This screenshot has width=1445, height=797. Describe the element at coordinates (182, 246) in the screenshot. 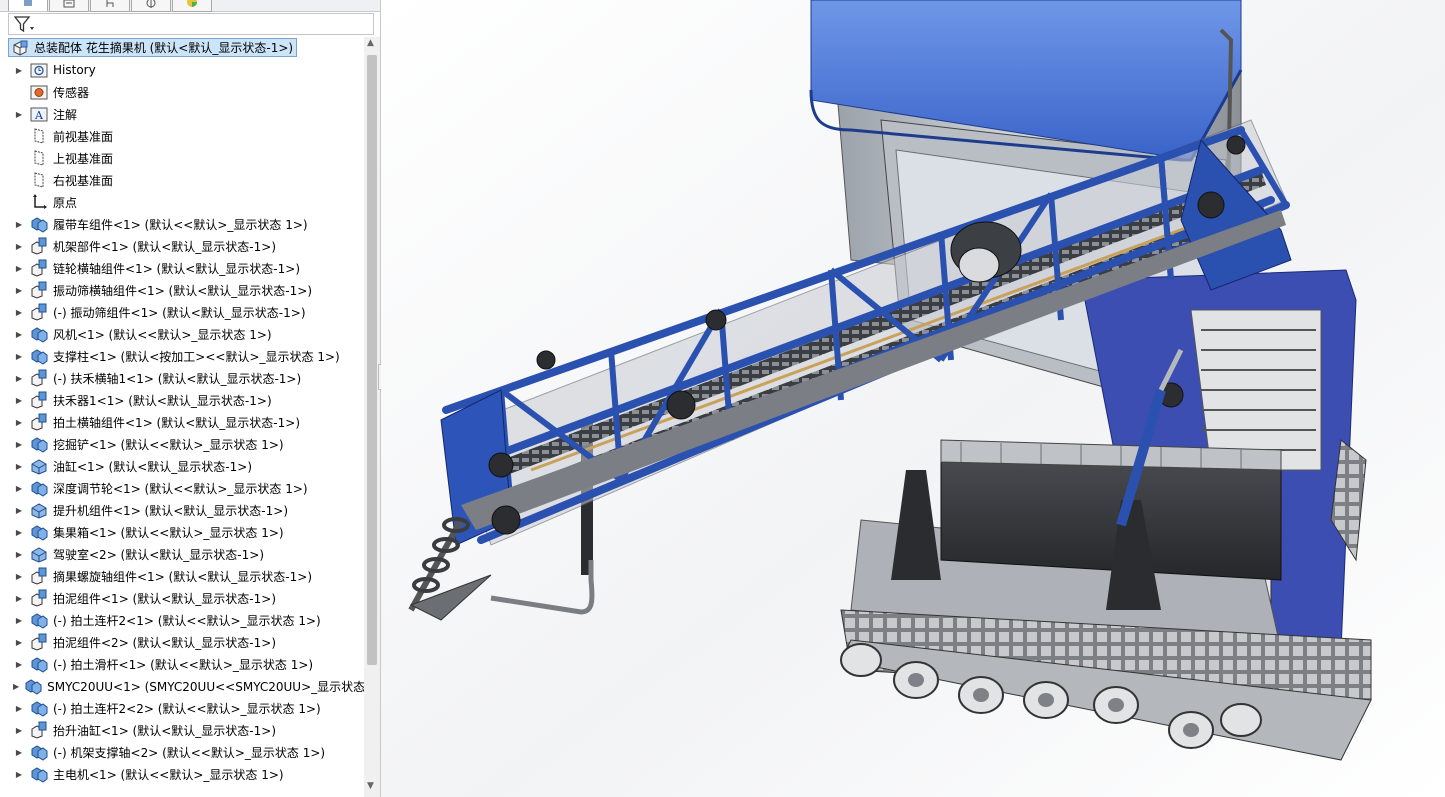

I see `tree-item: ▶ 机架部件<1> (默认<默认_显示状态-1>)` at that location.